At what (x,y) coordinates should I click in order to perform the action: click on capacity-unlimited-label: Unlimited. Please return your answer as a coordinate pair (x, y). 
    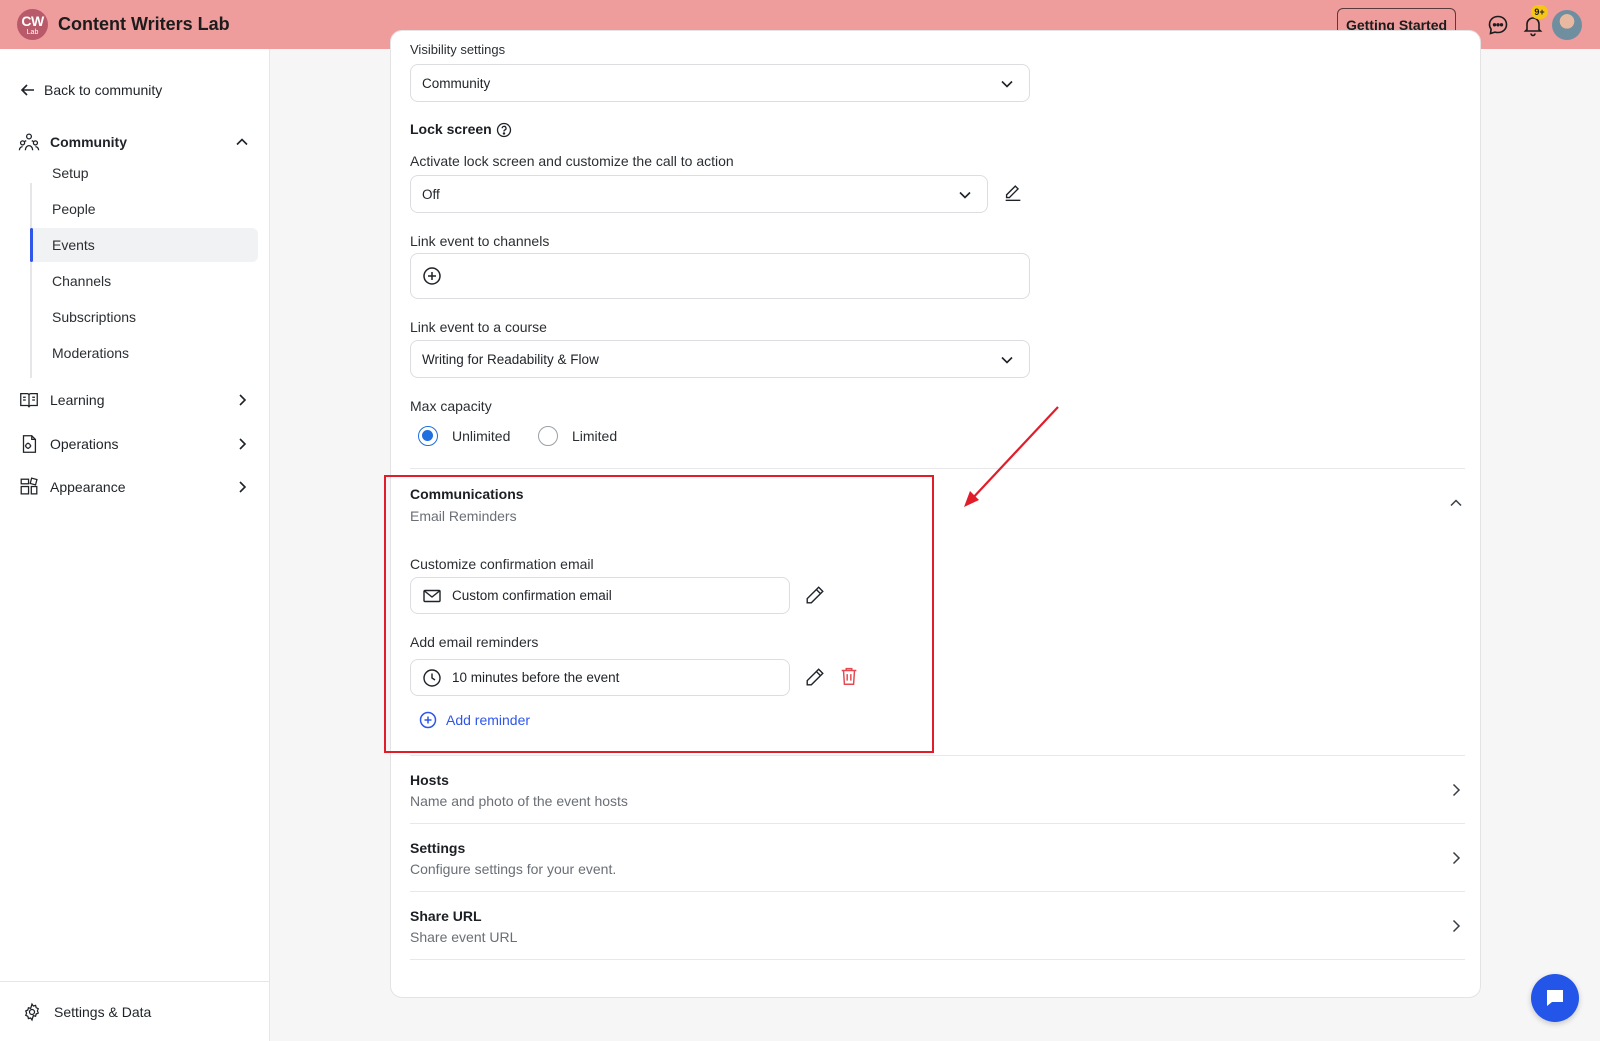
    Looking at the image, I should click on (481, 436).